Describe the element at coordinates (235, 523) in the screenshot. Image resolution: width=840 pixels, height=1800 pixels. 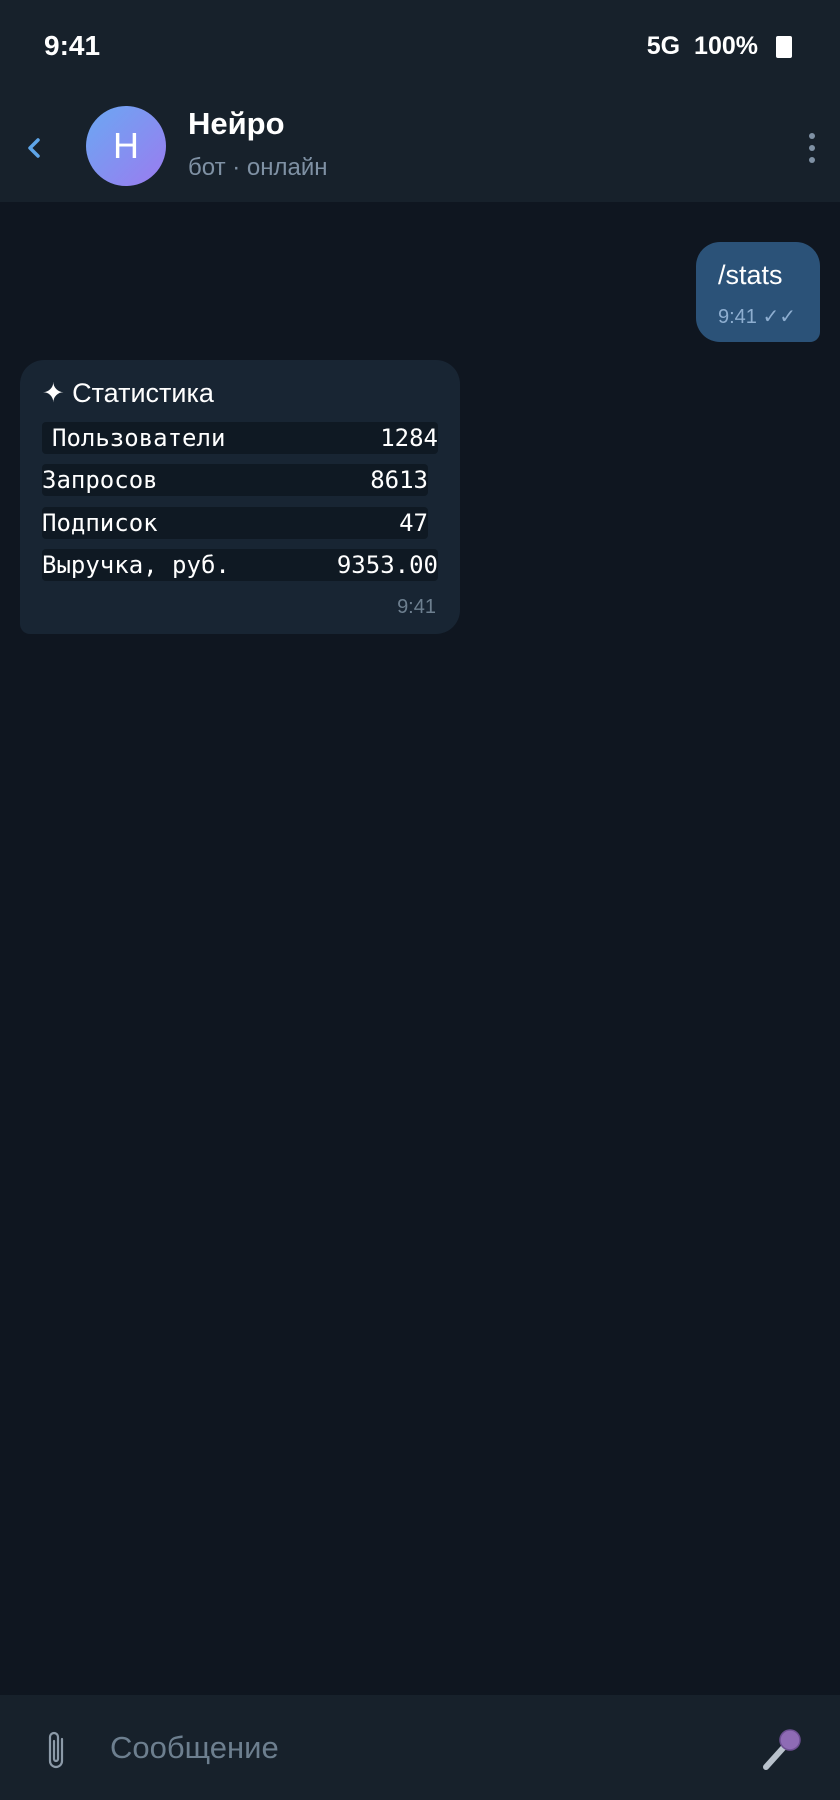
I see `stat-row: Подписок 47` at that location.